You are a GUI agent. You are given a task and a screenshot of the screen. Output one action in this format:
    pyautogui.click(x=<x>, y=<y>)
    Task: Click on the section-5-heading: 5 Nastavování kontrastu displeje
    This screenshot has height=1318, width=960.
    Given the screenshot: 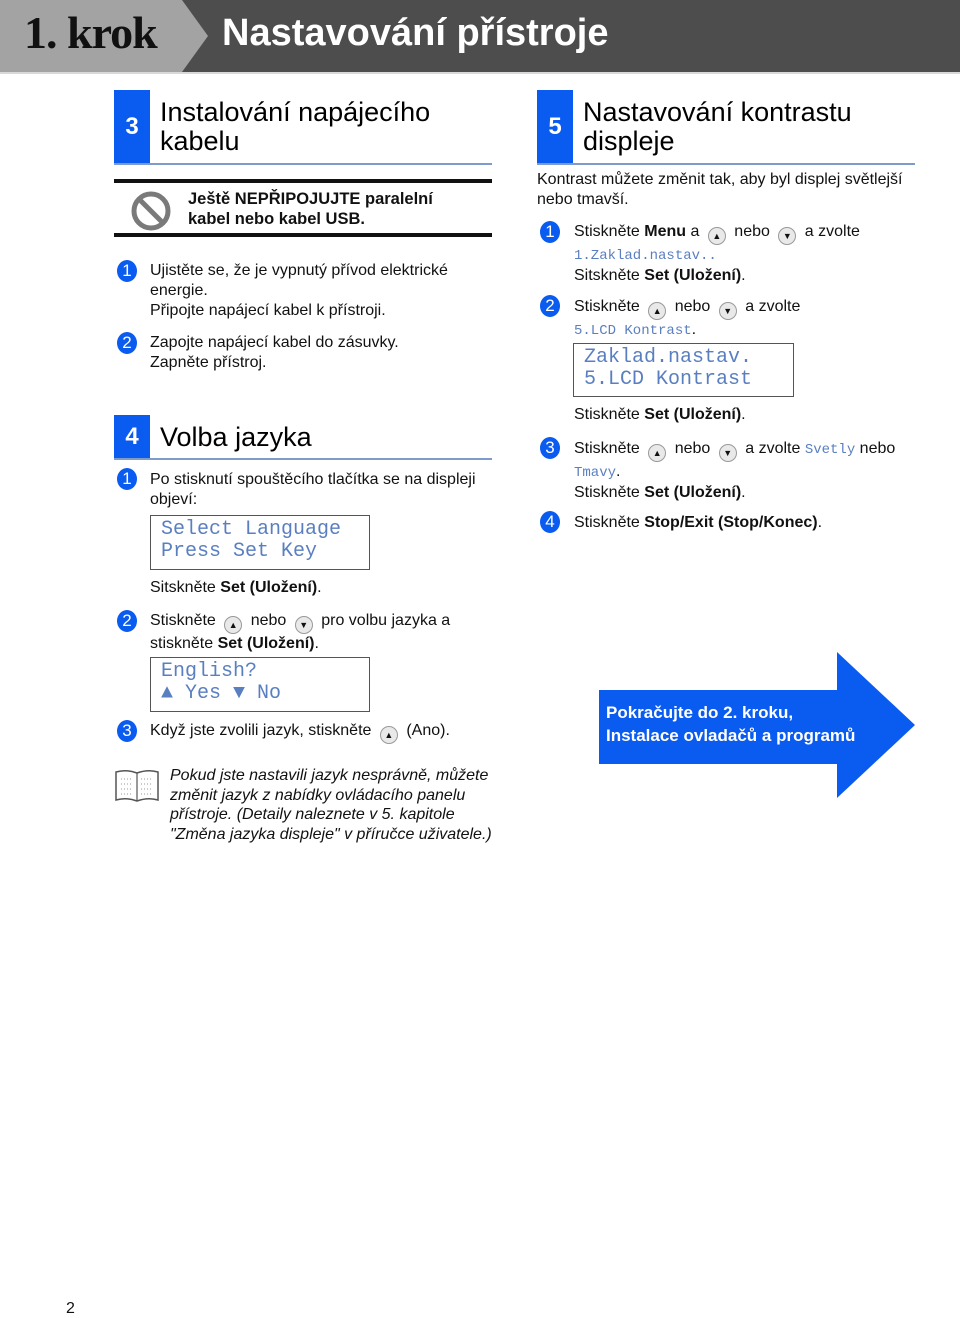 What is the action you would take?
    pyautogui.click(x=694, y=127)
    